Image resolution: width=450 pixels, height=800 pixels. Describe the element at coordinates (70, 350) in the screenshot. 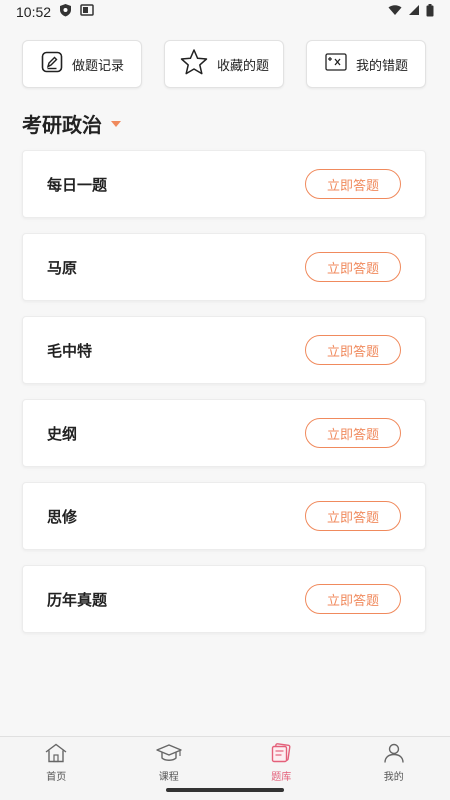

I see `topic-title: 毛中特` at that location.